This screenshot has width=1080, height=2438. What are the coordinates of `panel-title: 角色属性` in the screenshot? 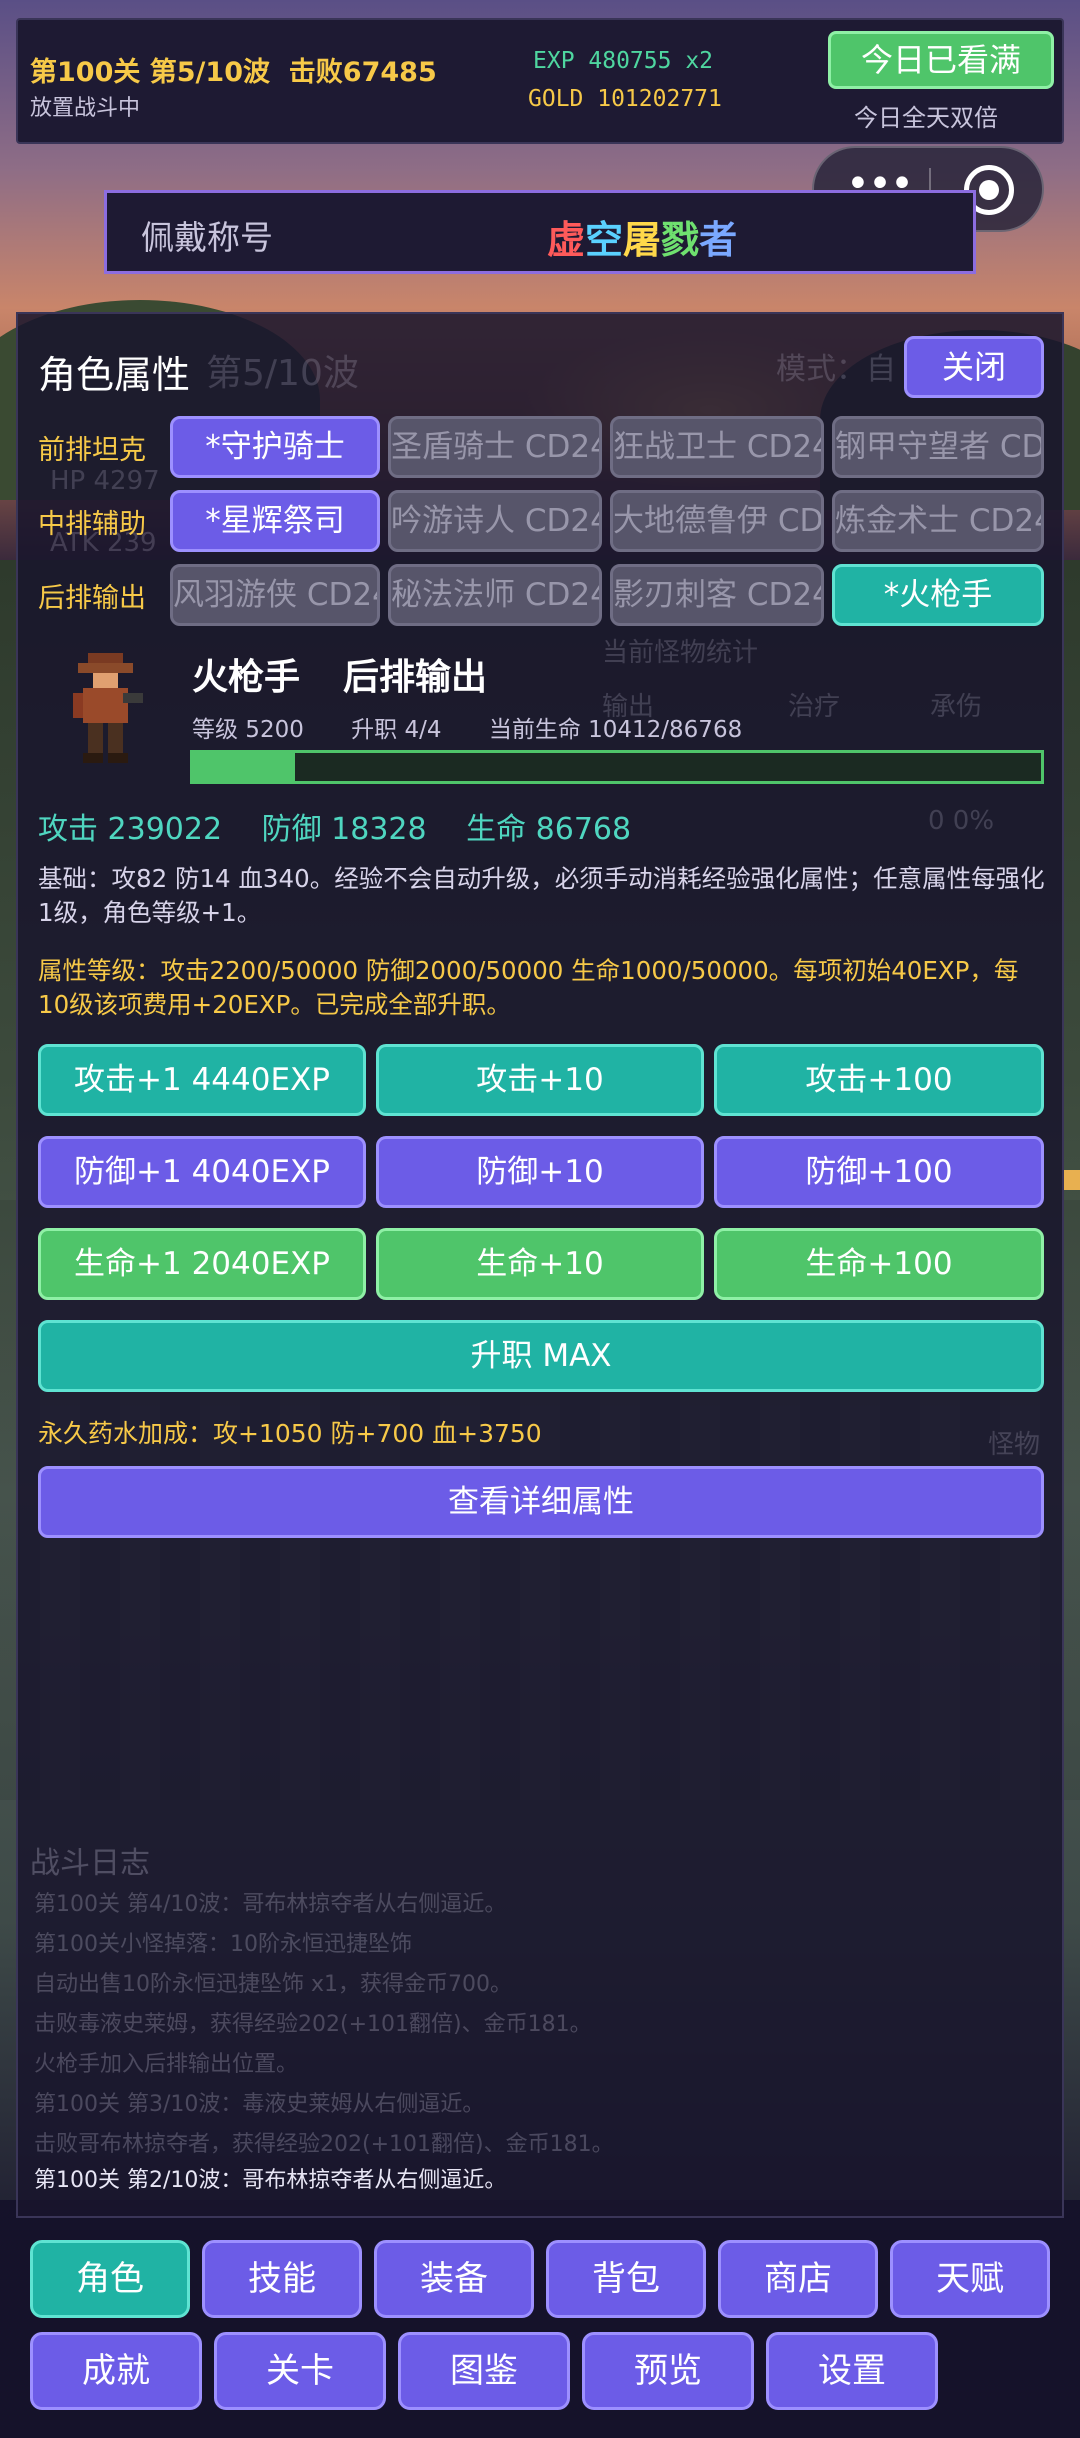 It's located at (114, 375).